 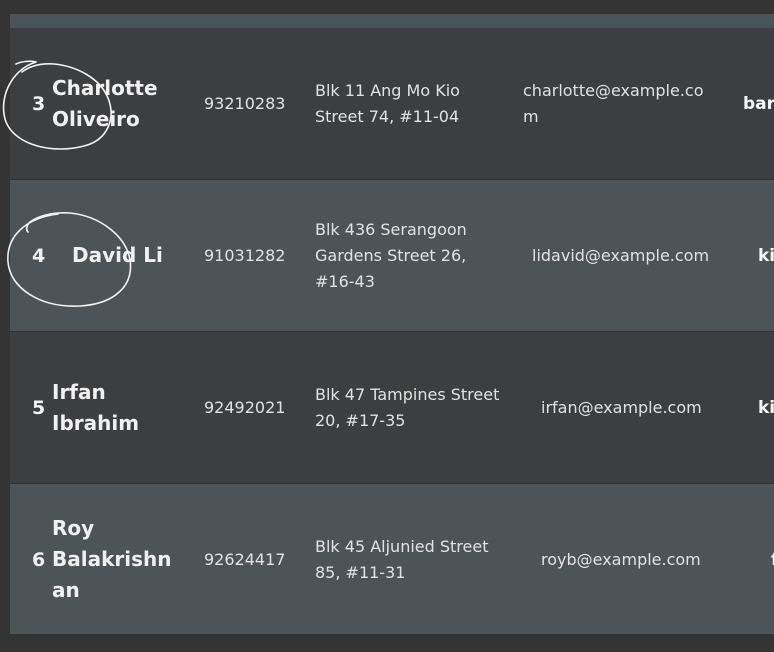 What do you see at coordinates (117, 255) in the screenshot?
I see `person-name-line: David Li` at bounding box center [117, 255].